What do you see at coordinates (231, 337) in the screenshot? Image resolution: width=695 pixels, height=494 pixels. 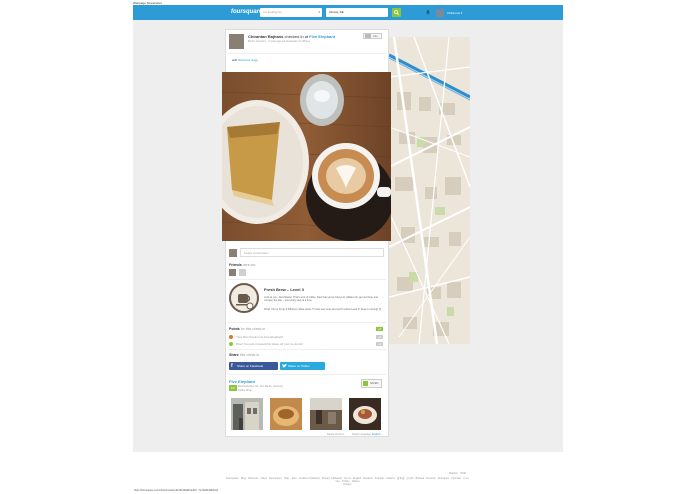 I see `points-star-icon` at bounding box center [231, 337].